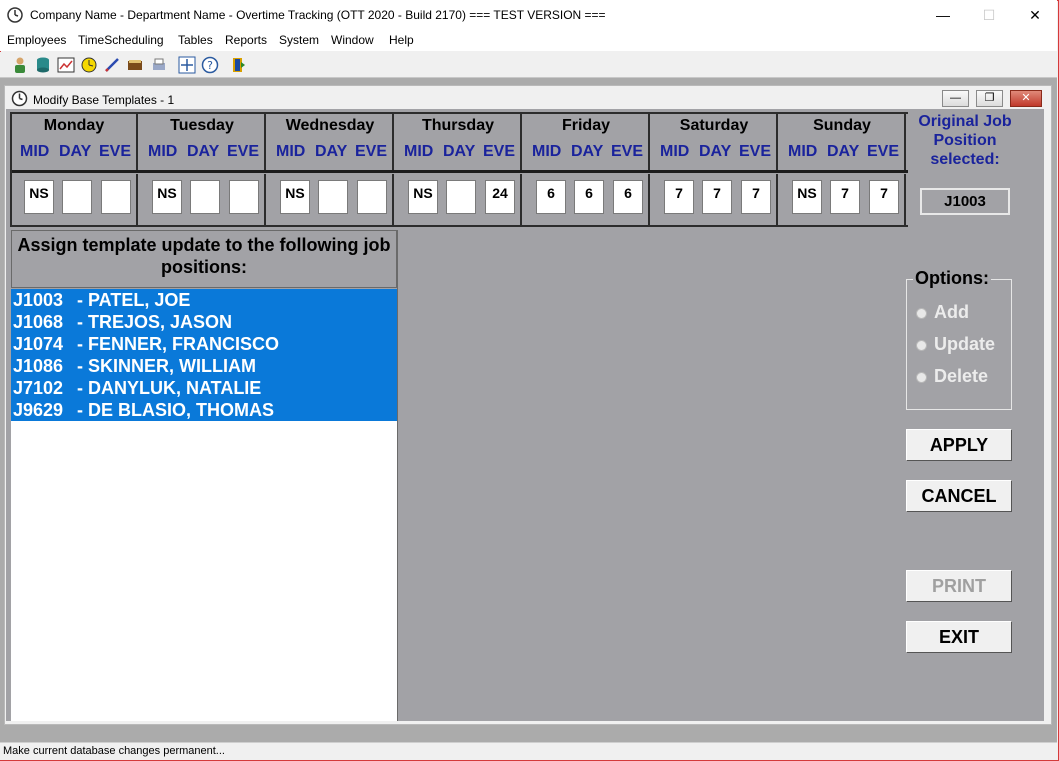 Image resolution: width=1059 pixels, height=761 pixels. Describe the element at coordinates (330, 125) in the screenshot. I see `day-name: Wednesday` at that location.